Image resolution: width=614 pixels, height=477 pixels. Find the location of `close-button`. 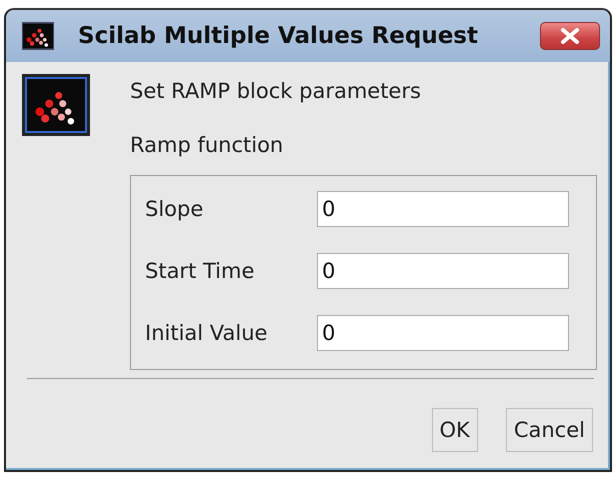

close-button is located at coordinates (570, 36).